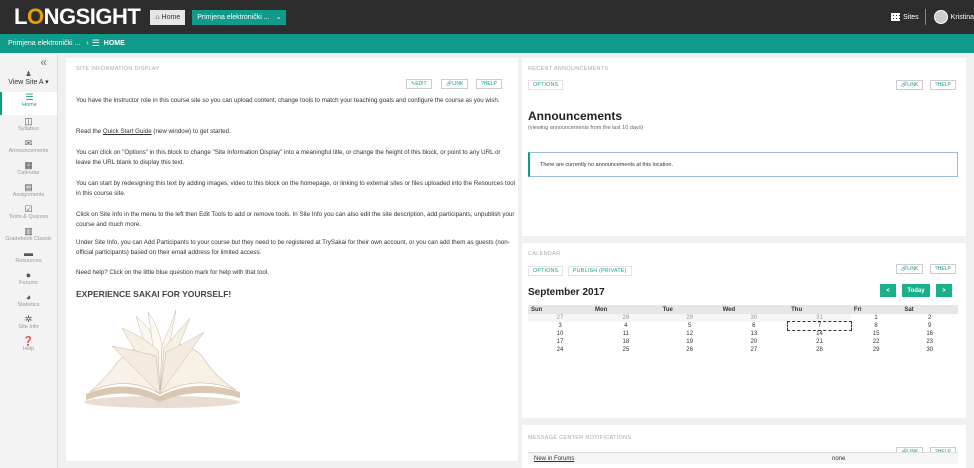 The width and height of the screenshot is (974, 468). What do you see at coordinates (28, 121) in the screenshot?
I see `book-icon: ◫` at bounding box center [28, 121].